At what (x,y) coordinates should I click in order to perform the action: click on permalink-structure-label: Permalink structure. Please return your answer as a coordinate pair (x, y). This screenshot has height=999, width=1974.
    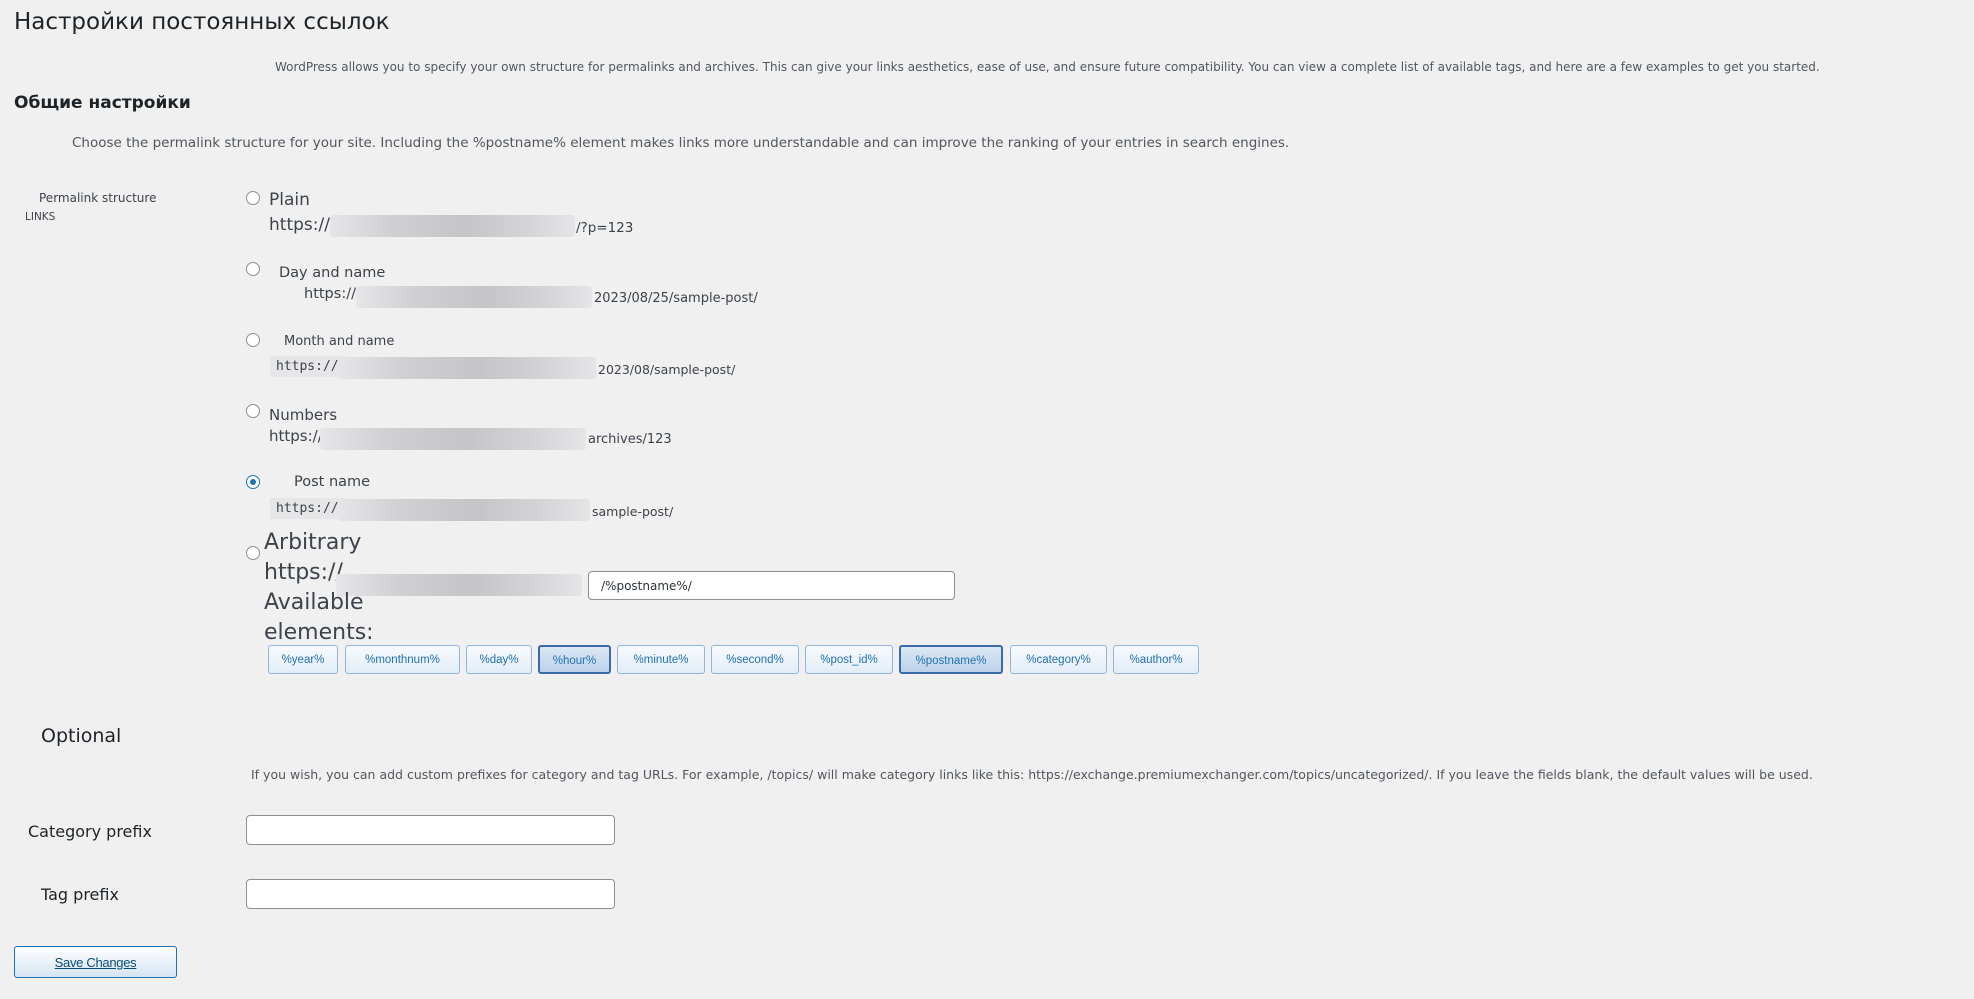
    Looking at the image, I should click on (98, 198).